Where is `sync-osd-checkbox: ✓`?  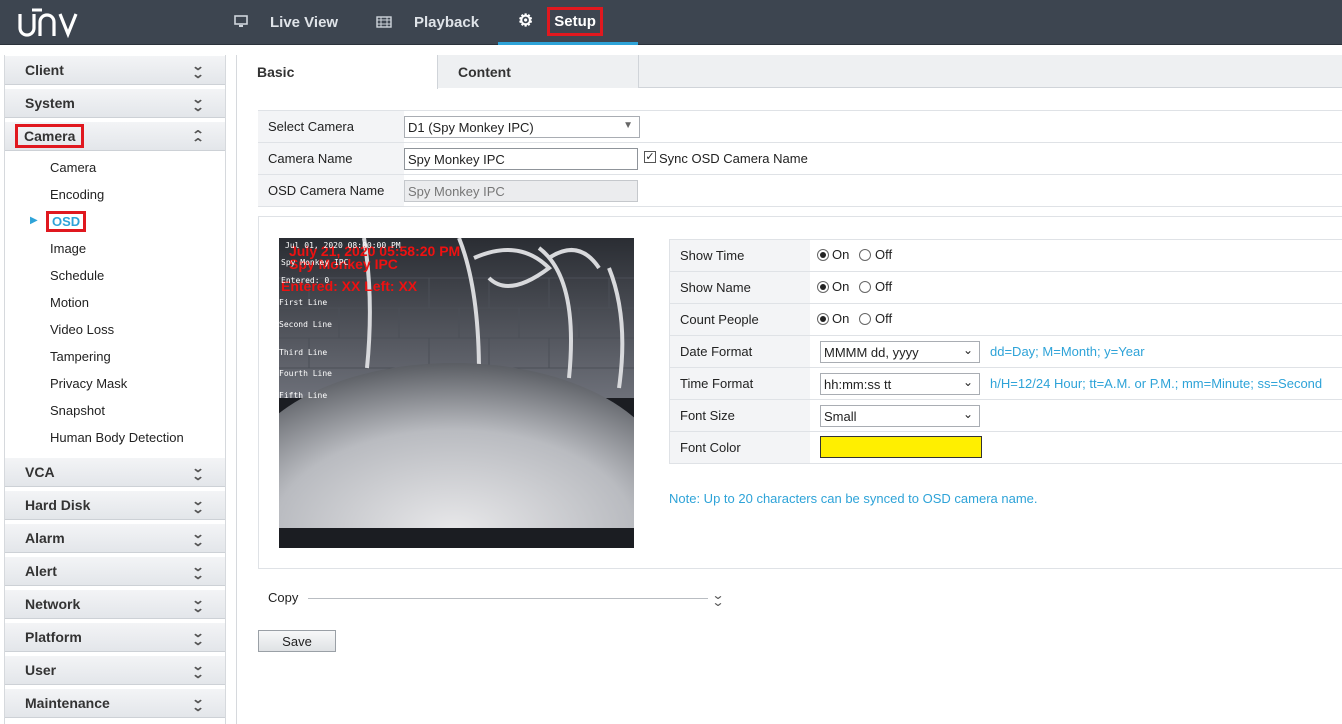
sync-osd-checkbox: ✓ is located at coordinates (650, 157).